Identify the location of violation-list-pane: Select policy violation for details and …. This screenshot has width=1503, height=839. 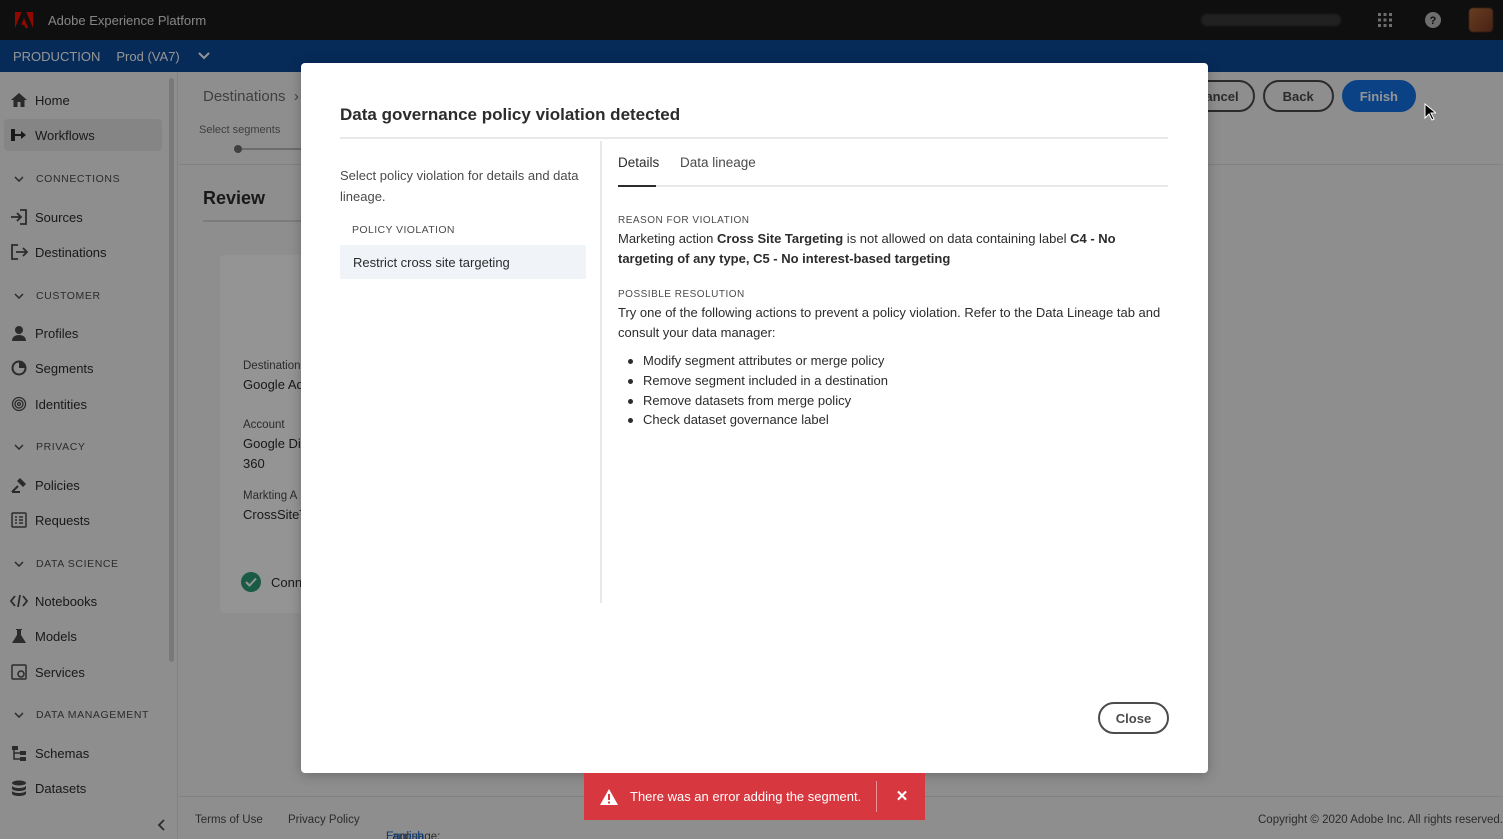
(471, 372).